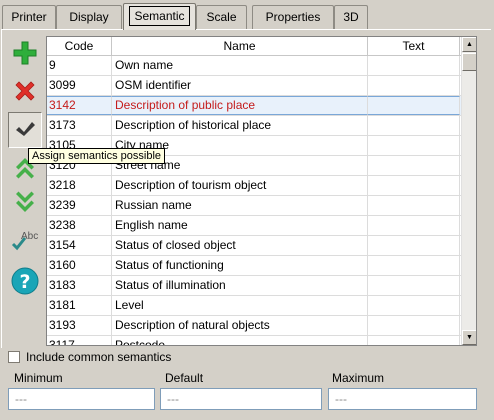 The image size is (494, 420). What do you see at coordinates (38, 378) in the screenshot?
I see `minimum-label: Minimum` at bounding box center [38, 378].